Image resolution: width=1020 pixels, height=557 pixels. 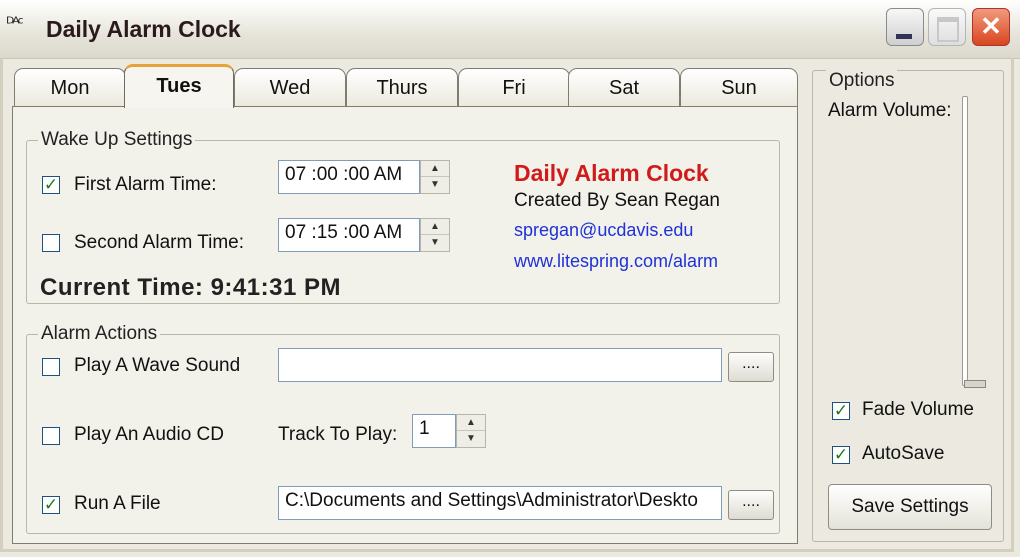 I want to click on first-alarm-time-input: 07 :00 :00 AM, so click(x=349, y=177).